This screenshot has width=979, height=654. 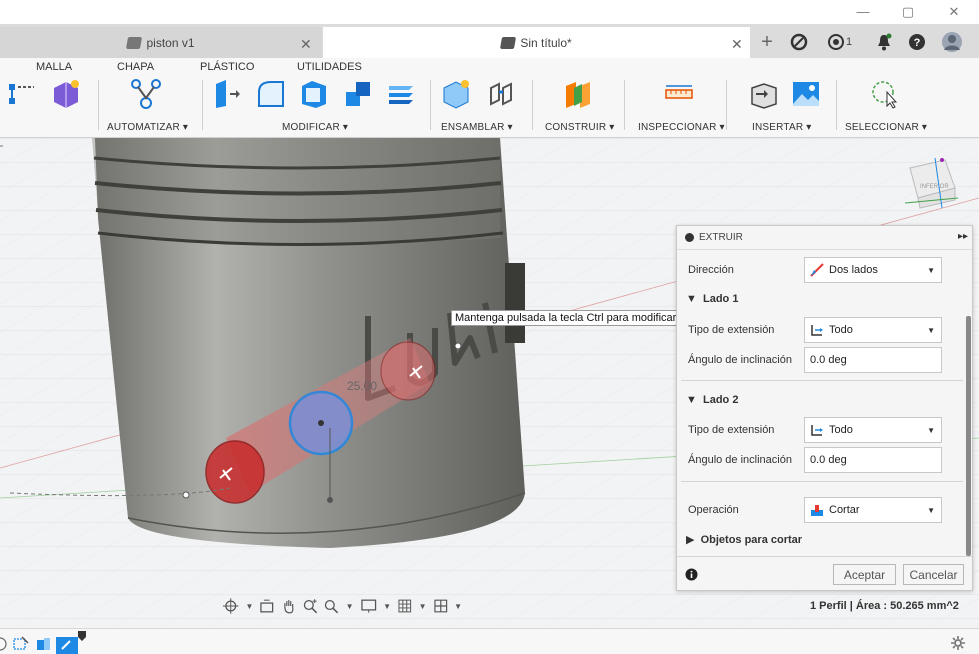 What do you see at coordinates (764, 94) in the screenshot?
I see `insert-derive-icon` at bounding box center [764, 94].